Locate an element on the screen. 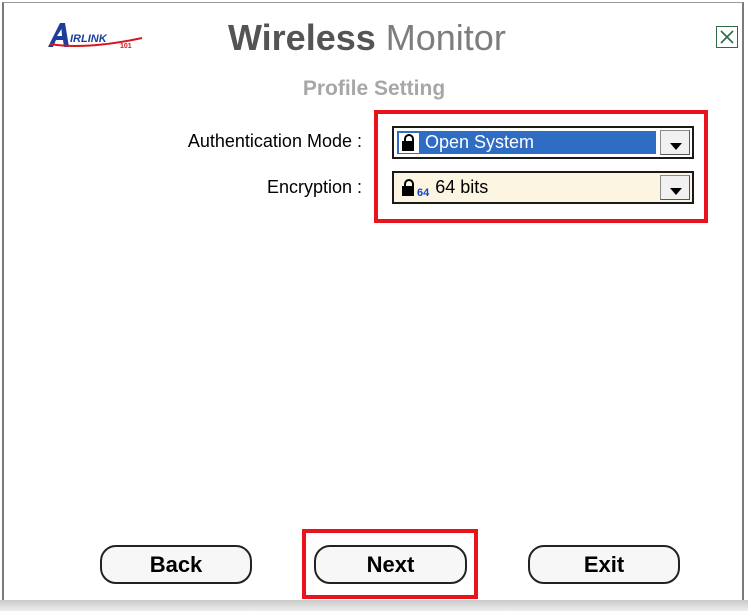  back-button: Back is located at coordinates (176, 564).